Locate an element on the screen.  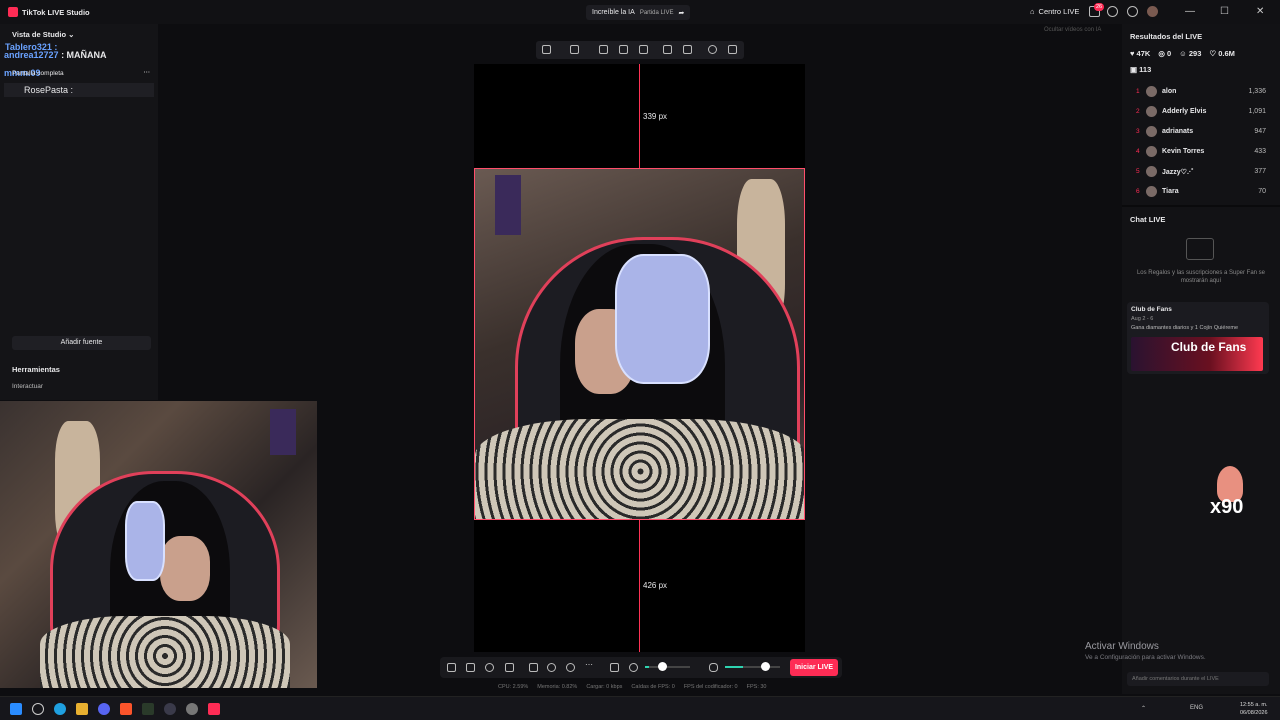
live-results-title: Resultados del LIVE is located at coordinates (1166, 36).